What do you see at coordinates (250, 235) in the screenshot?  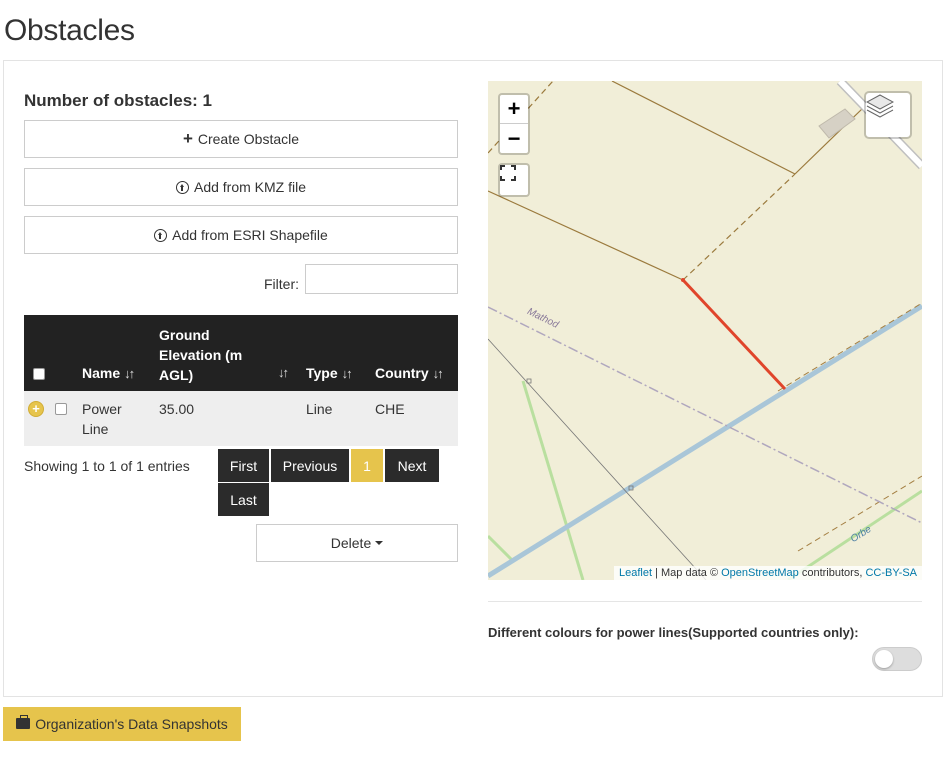 I see `add-shapefile-label: Add from ESRI Shapefile` at bounding box center [250, 235].